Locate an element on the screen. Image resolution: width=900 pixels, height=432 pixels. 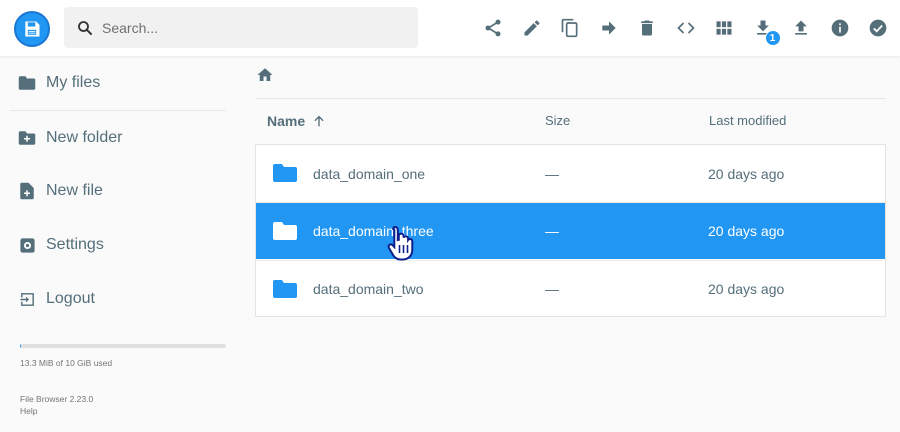
list-item: data_domain_one — 20 days ago is located at coordinates (570, 173).